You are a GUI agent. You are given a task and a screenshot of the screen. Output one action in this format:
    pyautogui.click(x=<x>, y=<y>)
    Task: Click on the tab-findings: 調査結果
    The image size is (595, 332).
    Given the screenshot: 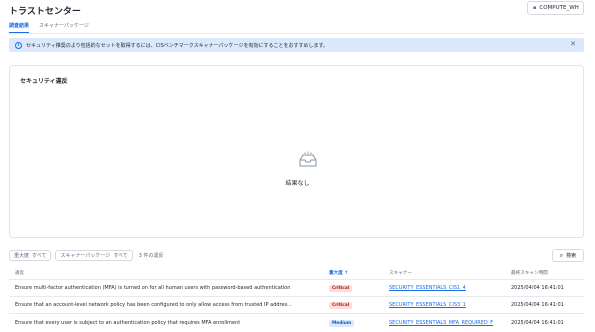 What is the action you would take?
    pyautogui.click(x=19, y=27)
    